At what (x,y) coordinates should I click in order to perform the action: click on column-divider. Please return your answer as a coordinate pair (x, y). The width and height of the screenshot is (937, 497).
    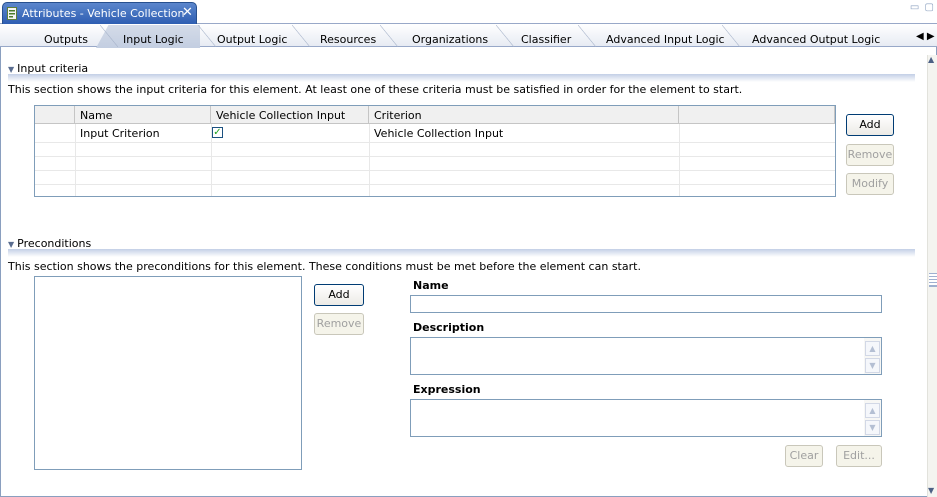
    Looking at the image, I should click on (679, 160).